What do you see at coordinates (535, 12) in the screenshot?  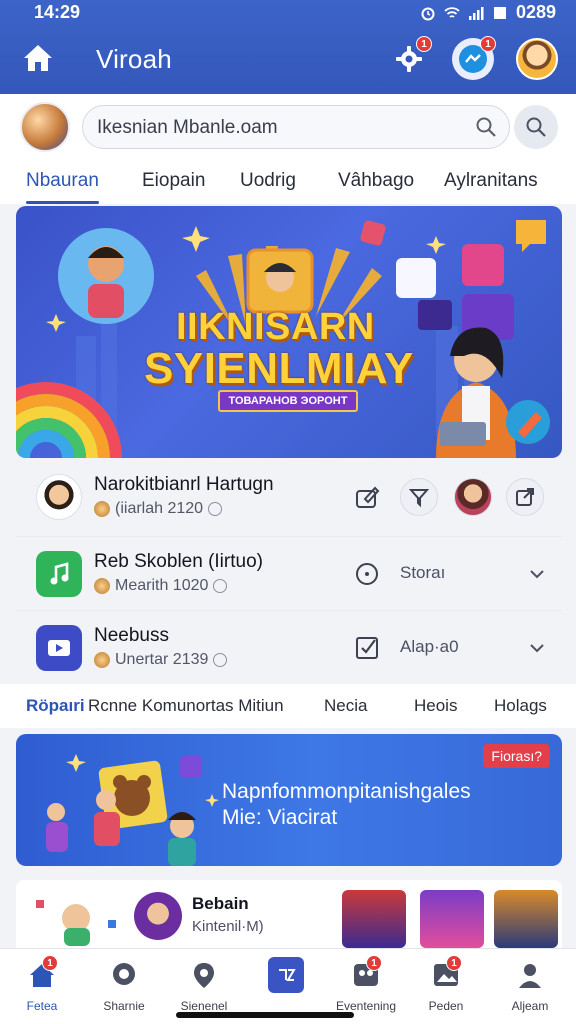 I see `battery-text: 0289` at bounding box center [535, 12].